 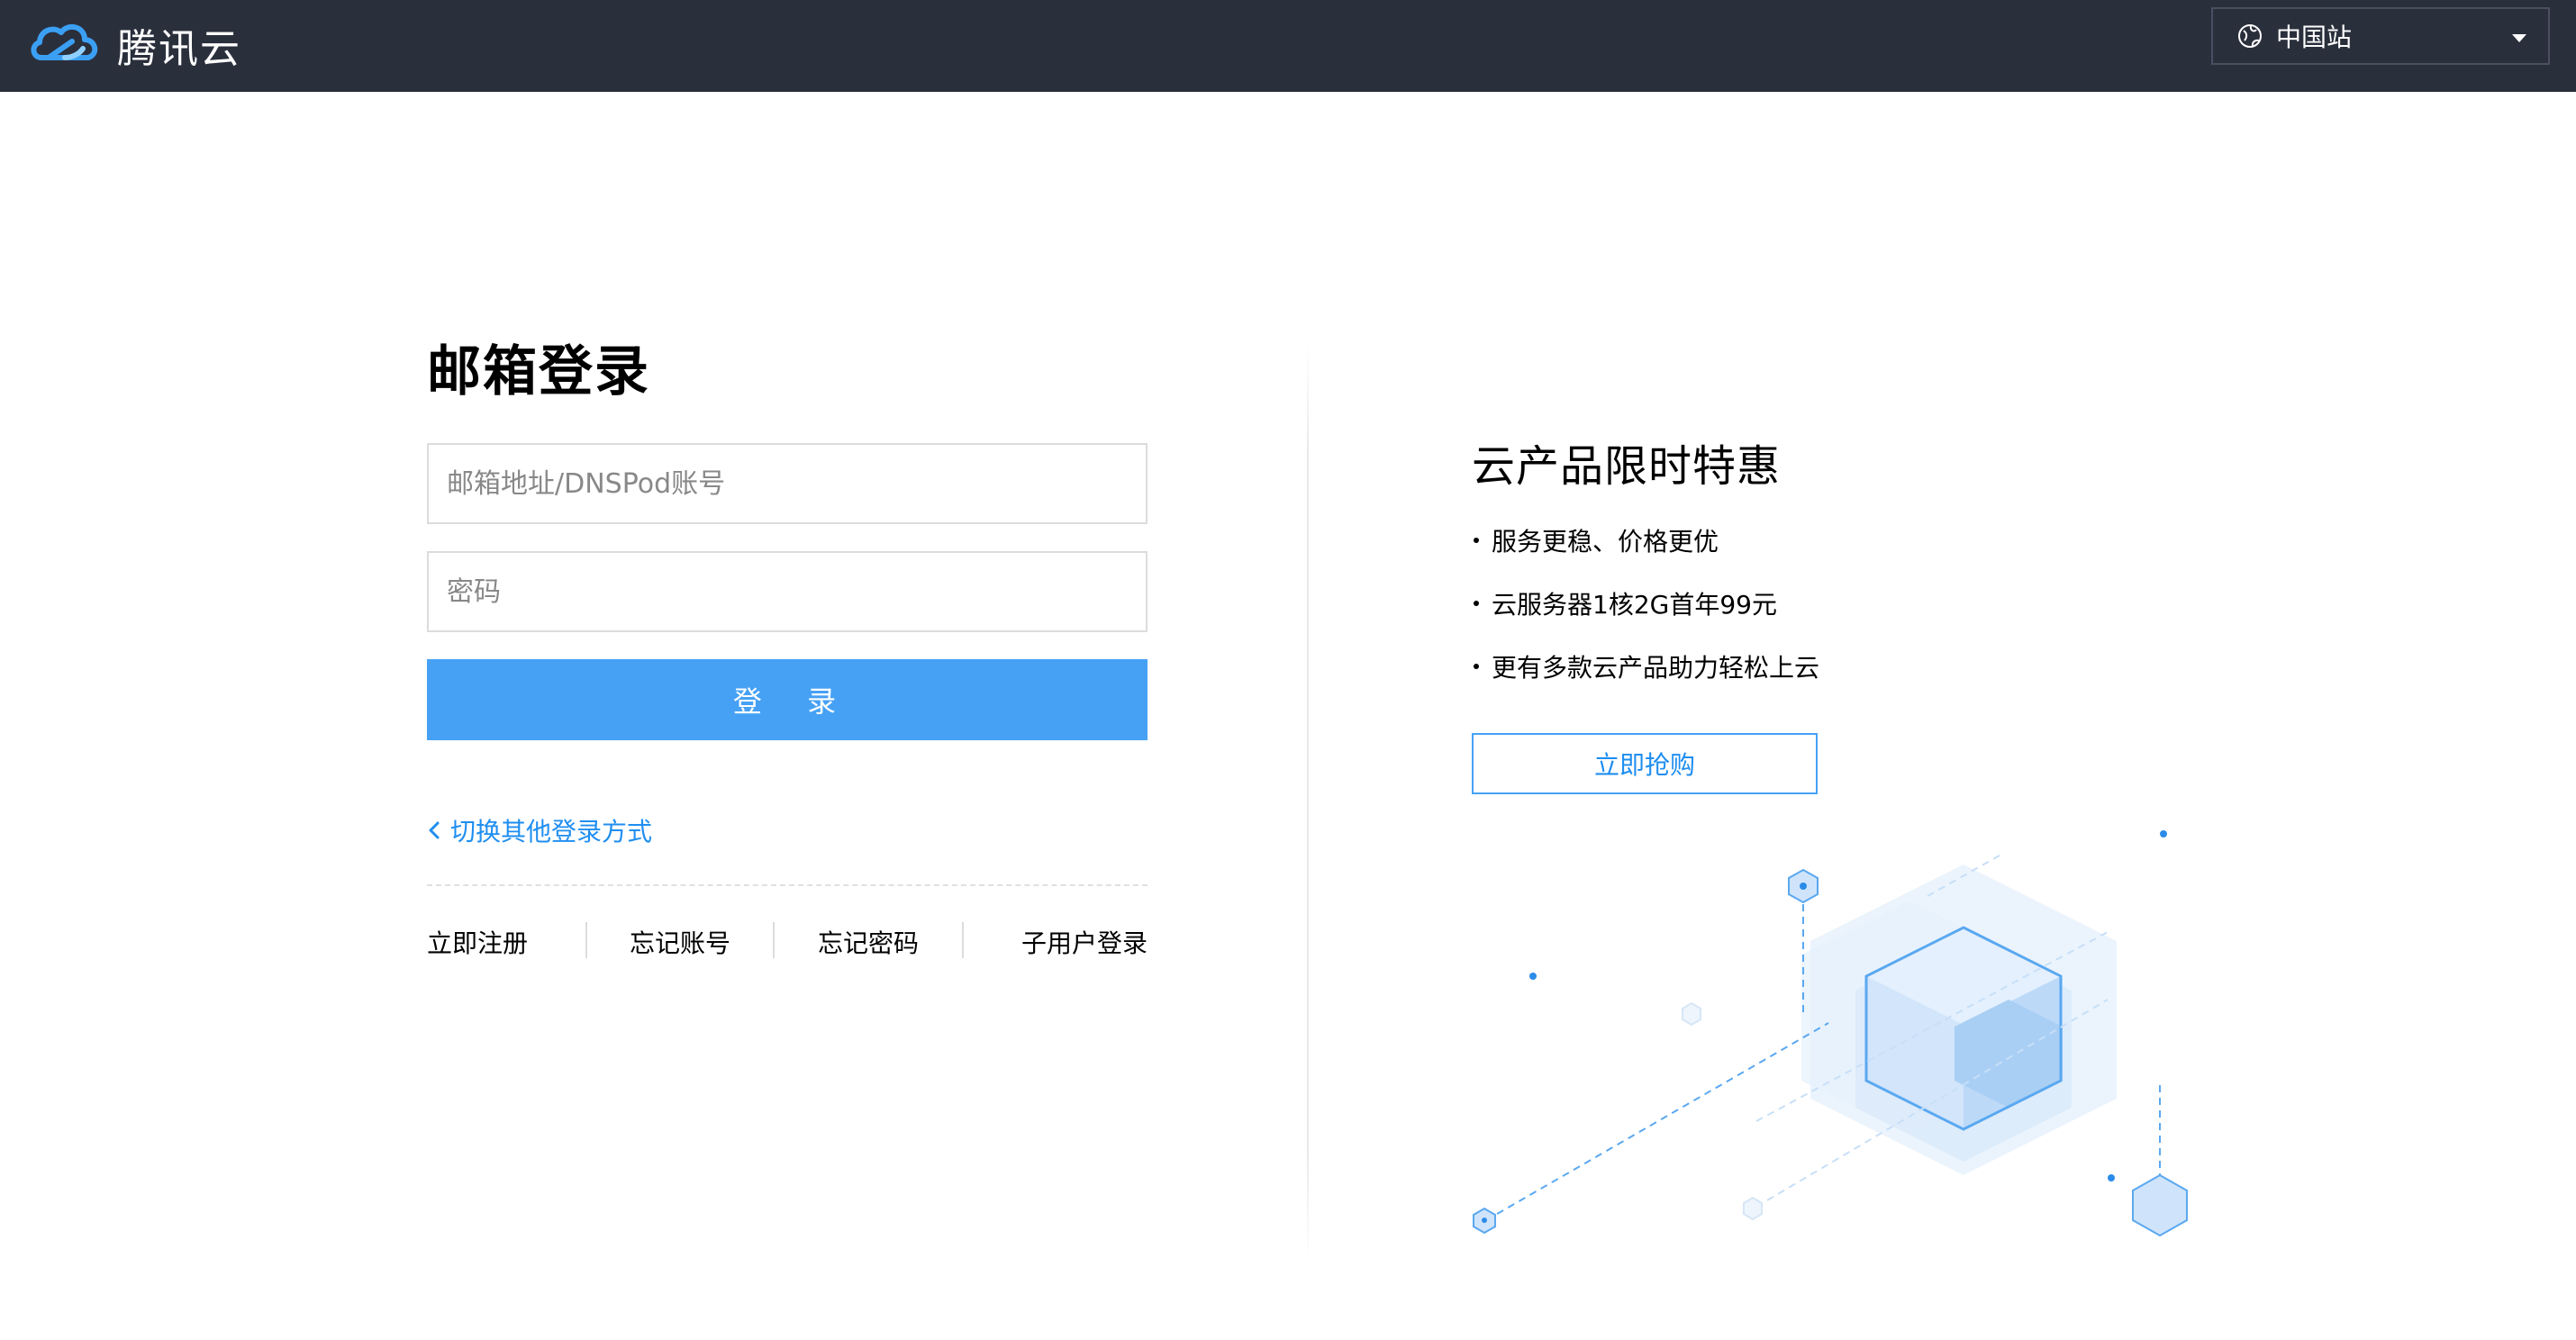 What do you see at coordinates (2519, 38) in the screenshot?
I see `caret-down-icon` at bounding box center [2519, 38].